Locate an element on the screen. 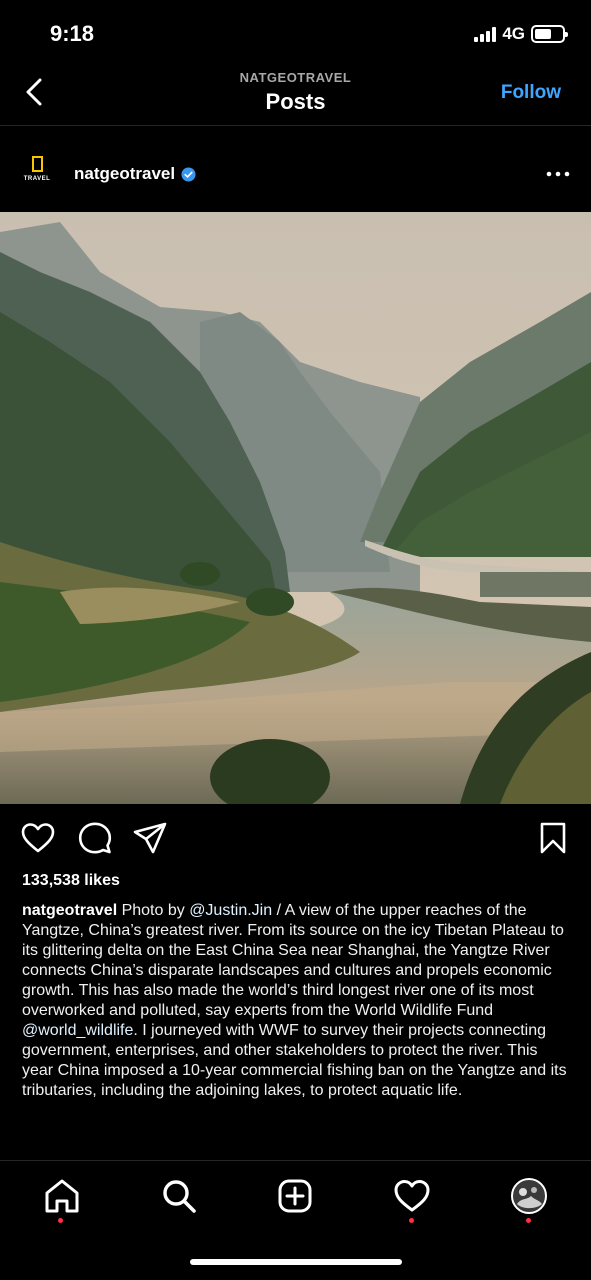 Image resolution: width=591 pixels, height=1280 pixels. tab-home is located at coordinates (62, 1196).